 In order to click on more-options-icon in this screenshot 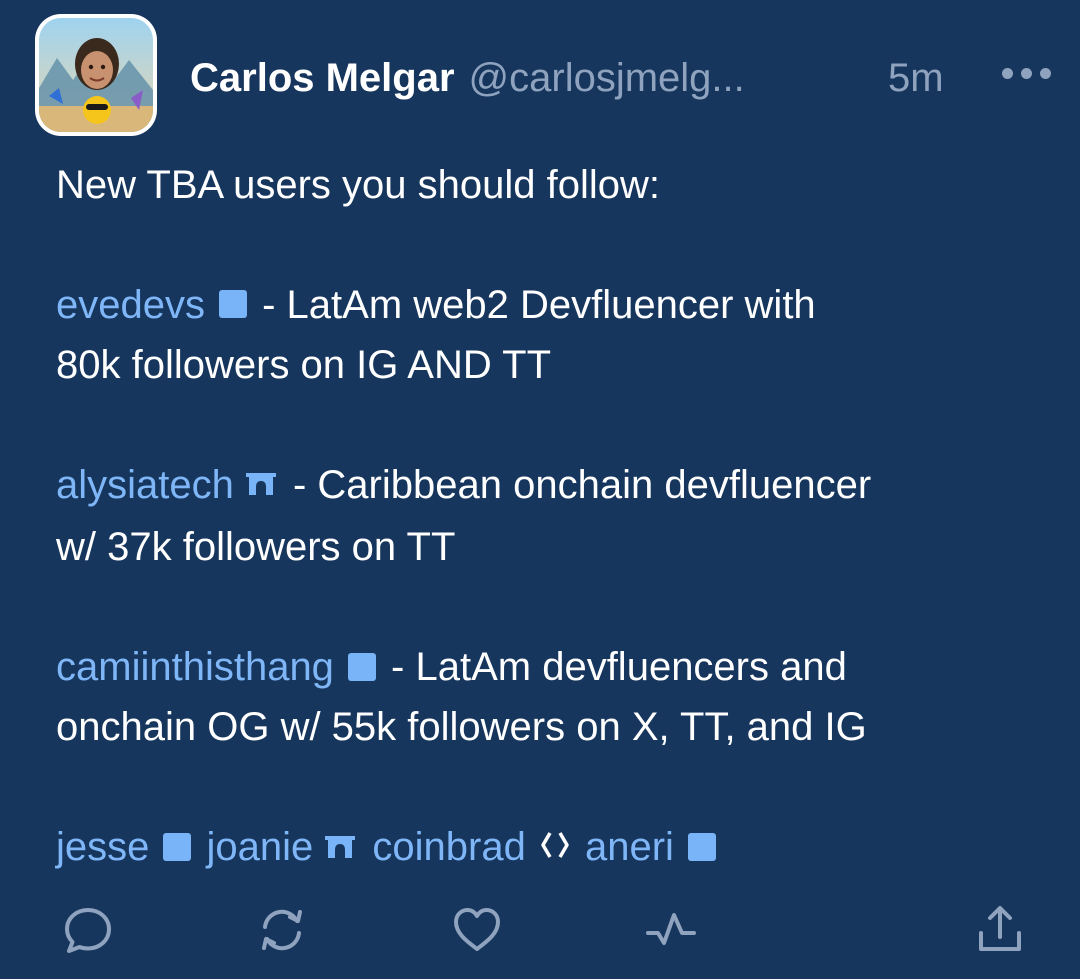, I will do `click(1026, 73)`.